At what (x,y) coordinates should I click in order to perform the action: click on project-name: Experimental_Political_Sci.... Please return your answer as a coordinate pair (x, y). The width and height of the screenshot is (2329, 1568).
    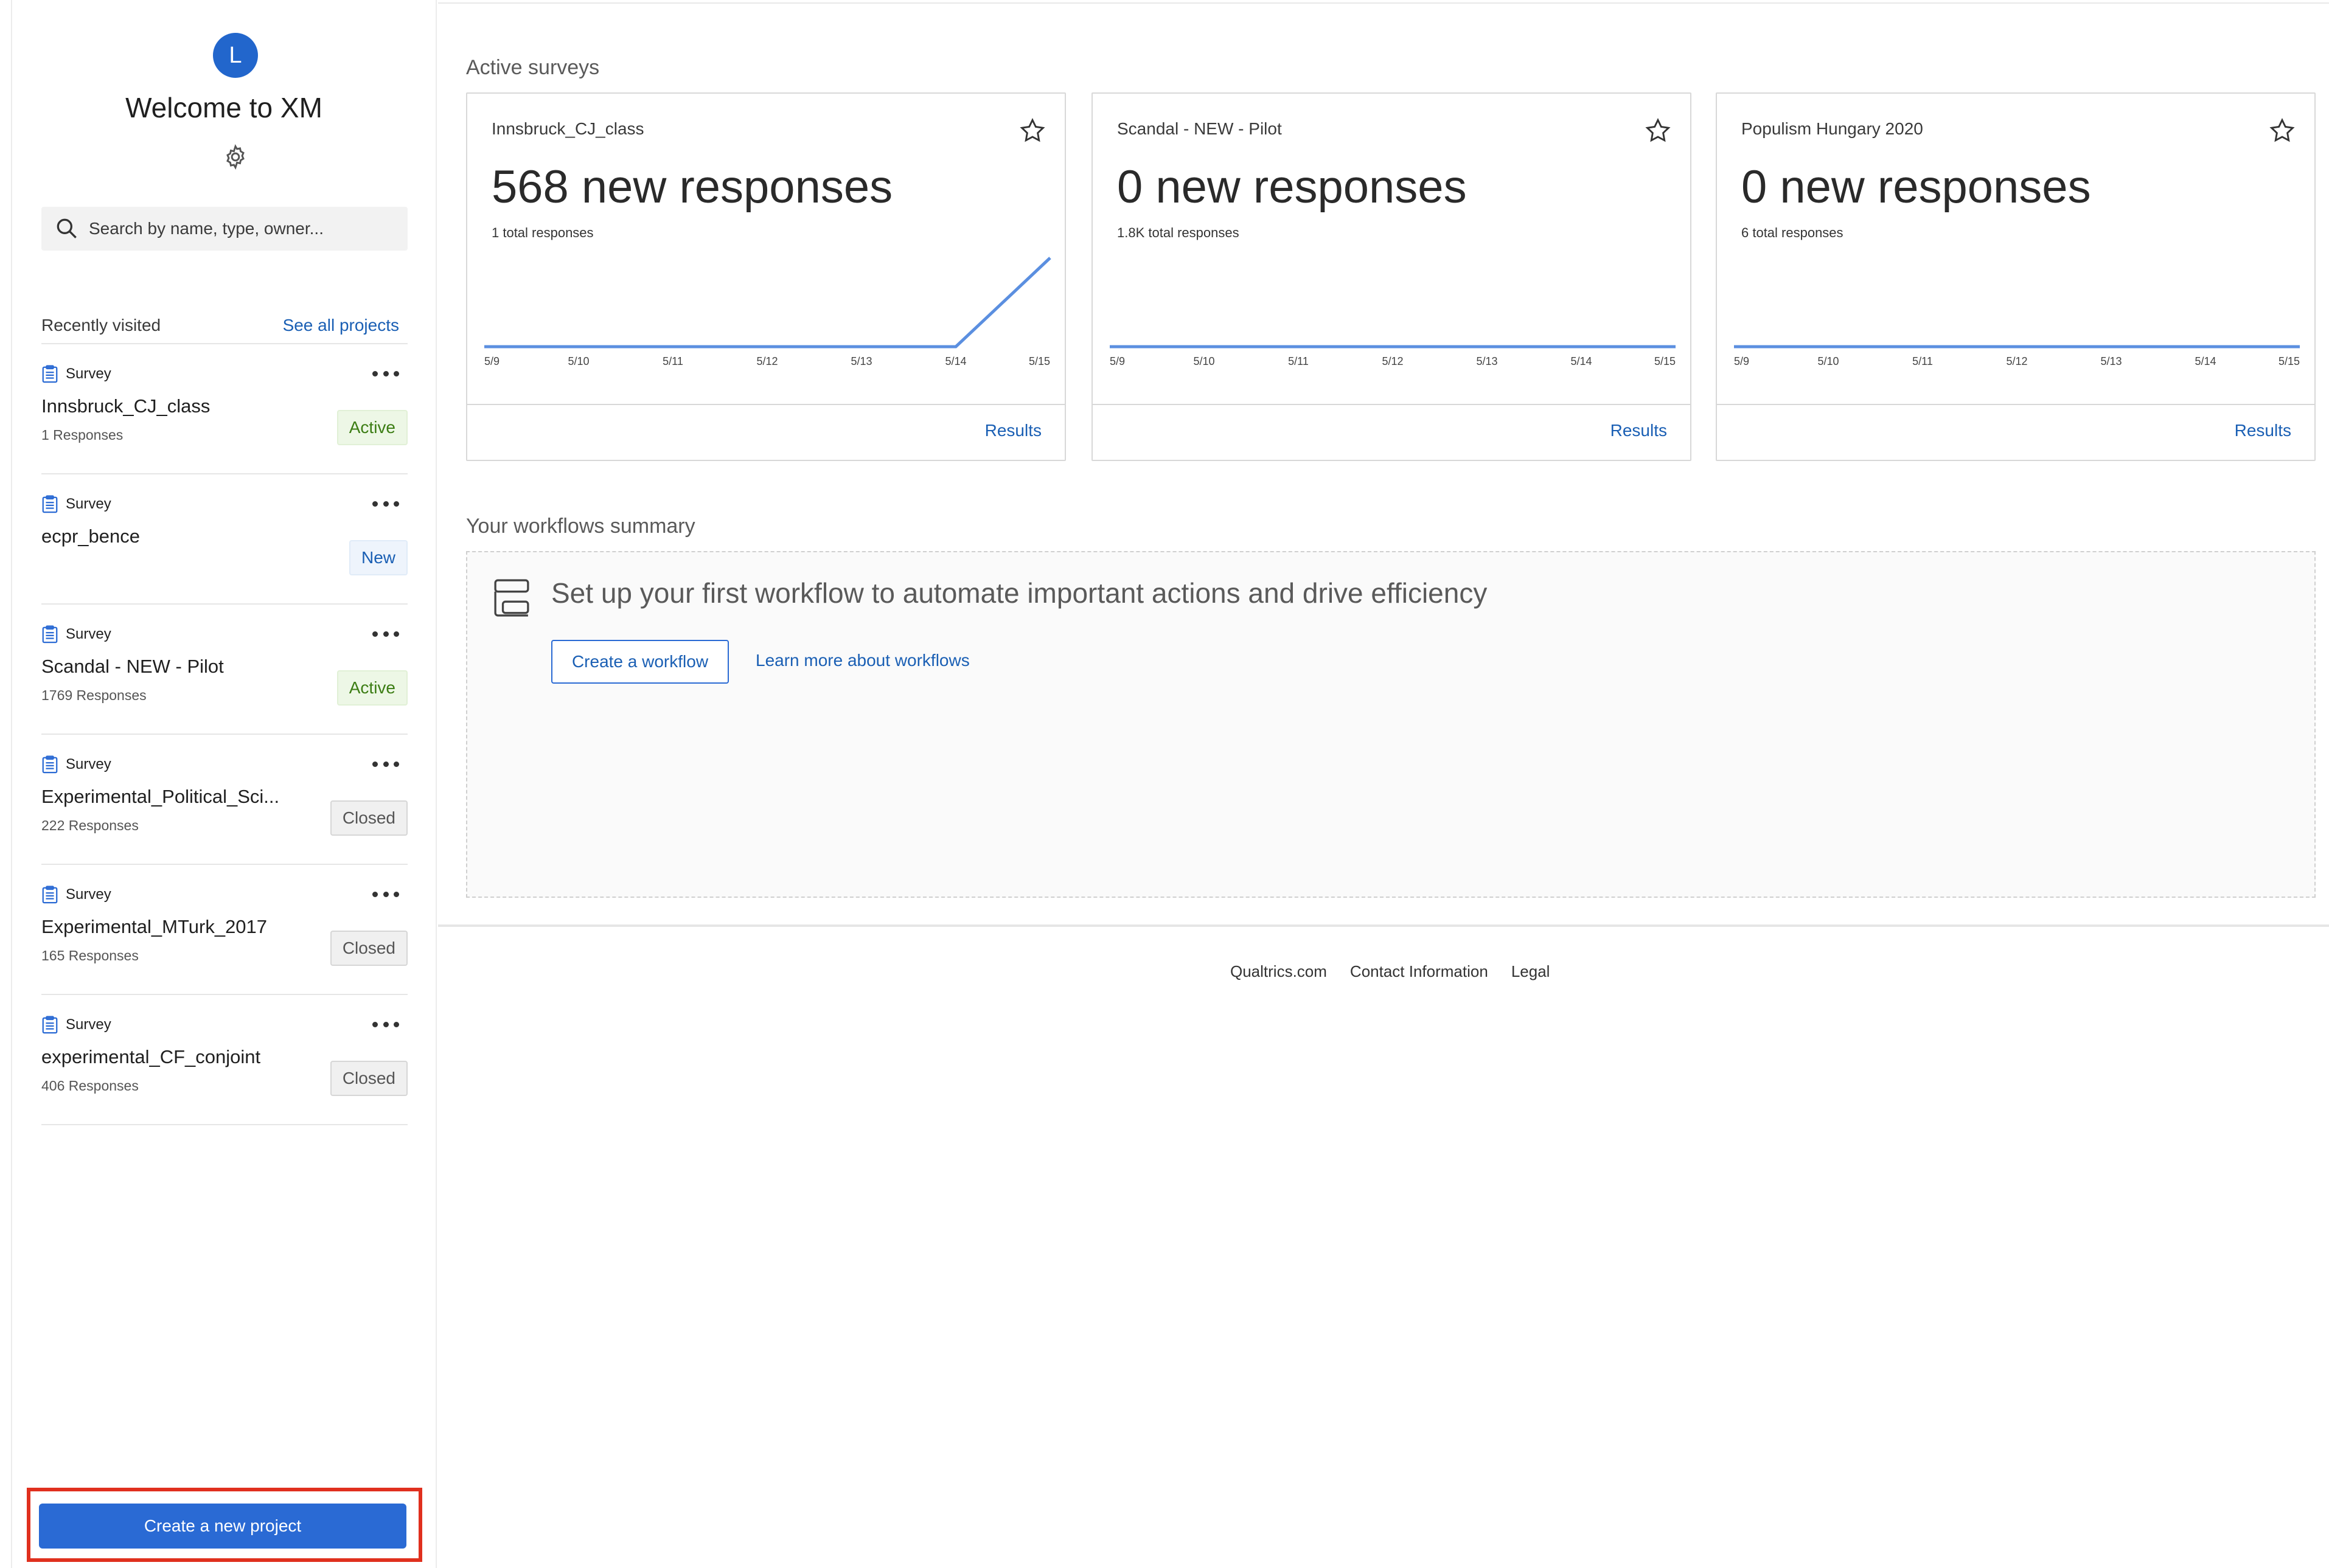
    Looking at the image, I should click on (160, 797).